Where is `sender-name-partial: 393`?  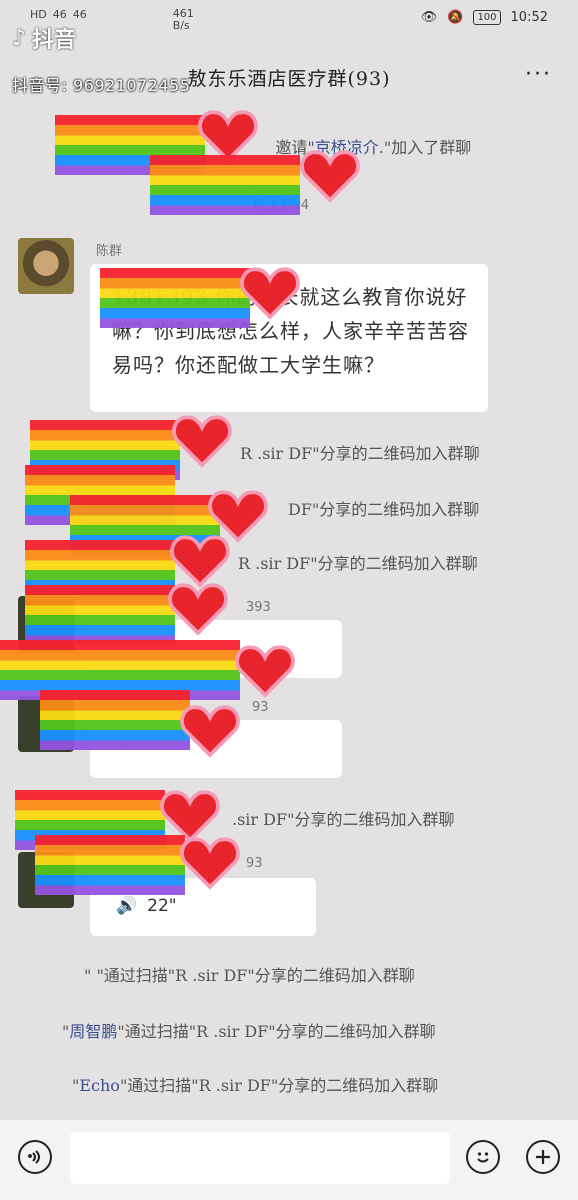
sender-name-partial: 393 is located at coordinates (258, 607).